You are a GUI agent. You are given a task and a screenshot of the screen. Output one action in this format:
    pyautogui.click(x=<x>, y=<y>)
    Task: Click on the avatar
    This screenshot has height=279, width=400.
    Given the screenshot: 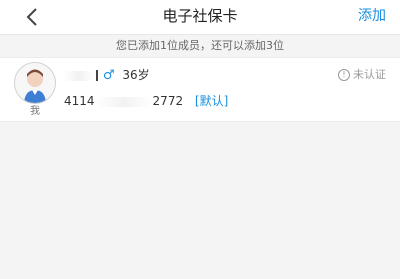 What is the action you would take?
    pyautogui.click(x=35, y=83)
    